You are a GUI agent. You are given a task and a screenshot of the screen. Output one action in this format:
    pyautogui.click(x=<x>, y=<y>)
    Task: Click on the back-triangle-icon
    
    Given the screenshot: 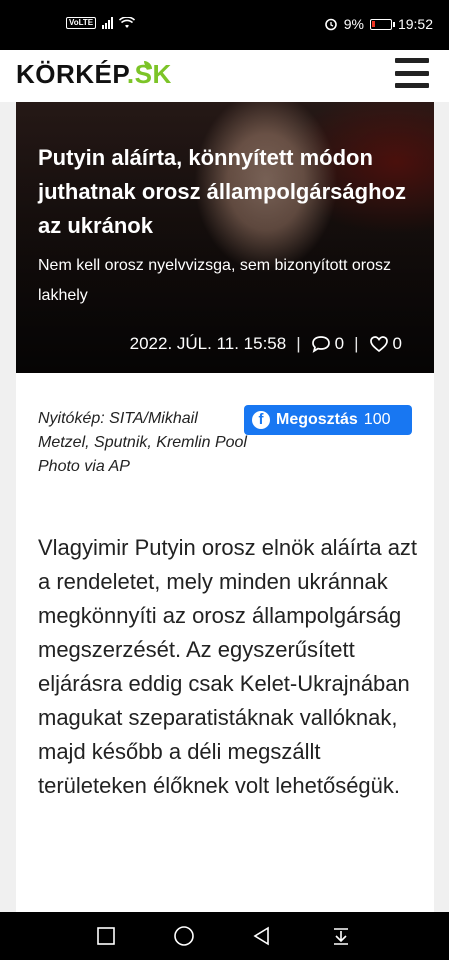 What is the action you would take?
    pyautogui.click(x=262, y=936)
    